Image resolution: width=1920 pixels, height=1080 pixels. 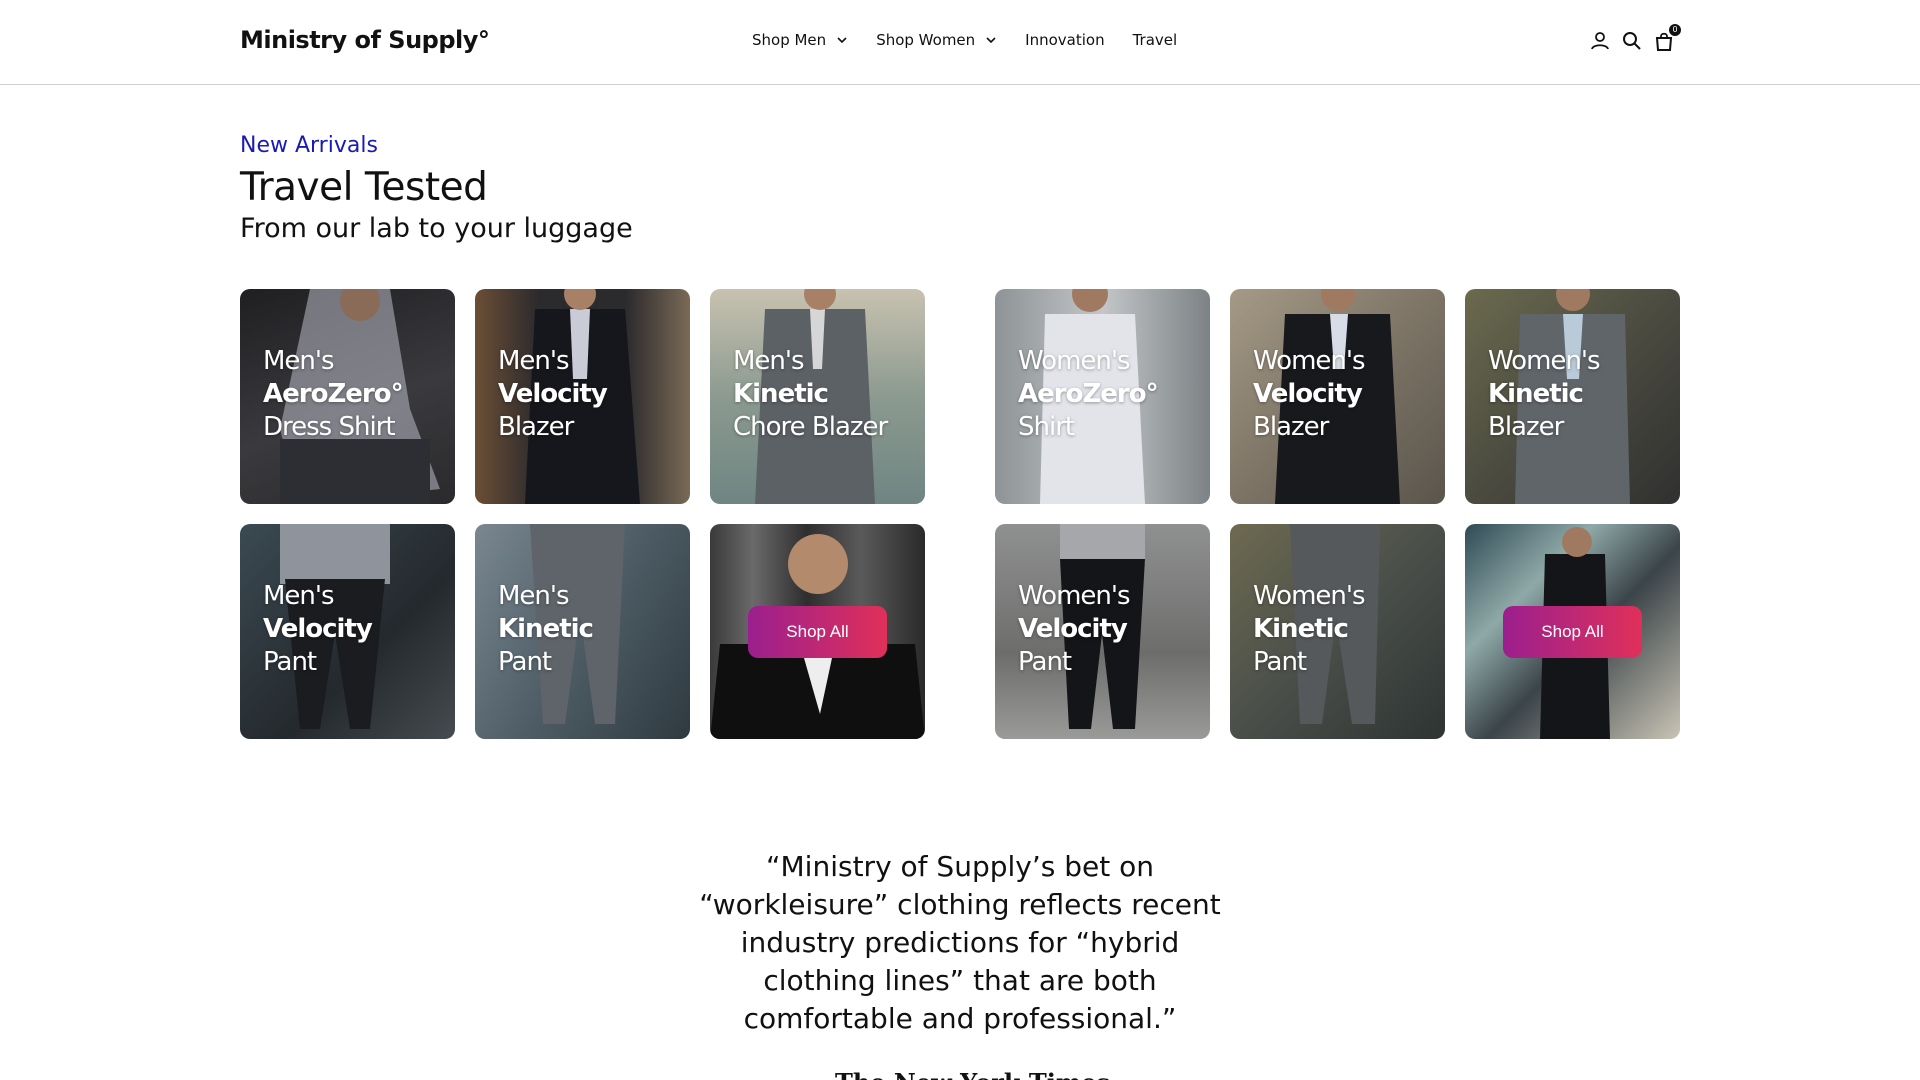 I want to click on site-logo: Ministry of Supply°, so click(x=365, y=40).